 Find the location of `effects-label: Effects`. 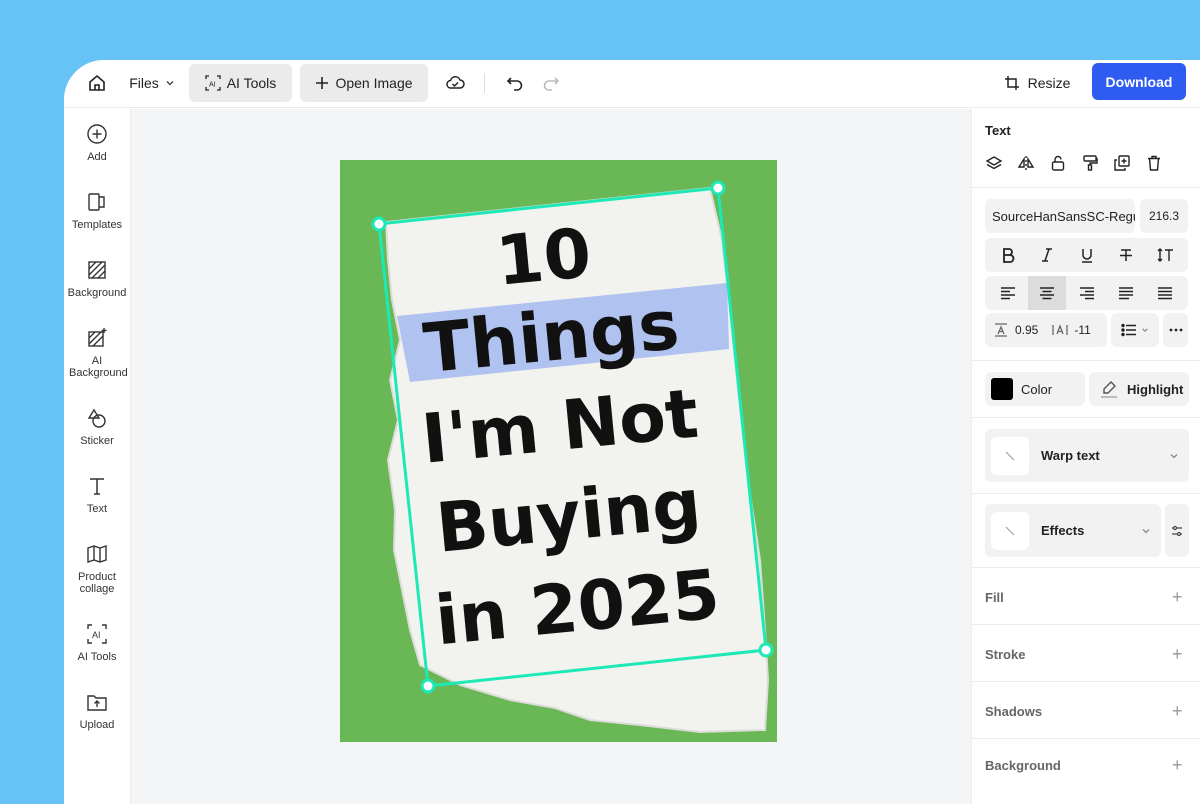

effects-label: Effects is located at coordinates (1063, 530).